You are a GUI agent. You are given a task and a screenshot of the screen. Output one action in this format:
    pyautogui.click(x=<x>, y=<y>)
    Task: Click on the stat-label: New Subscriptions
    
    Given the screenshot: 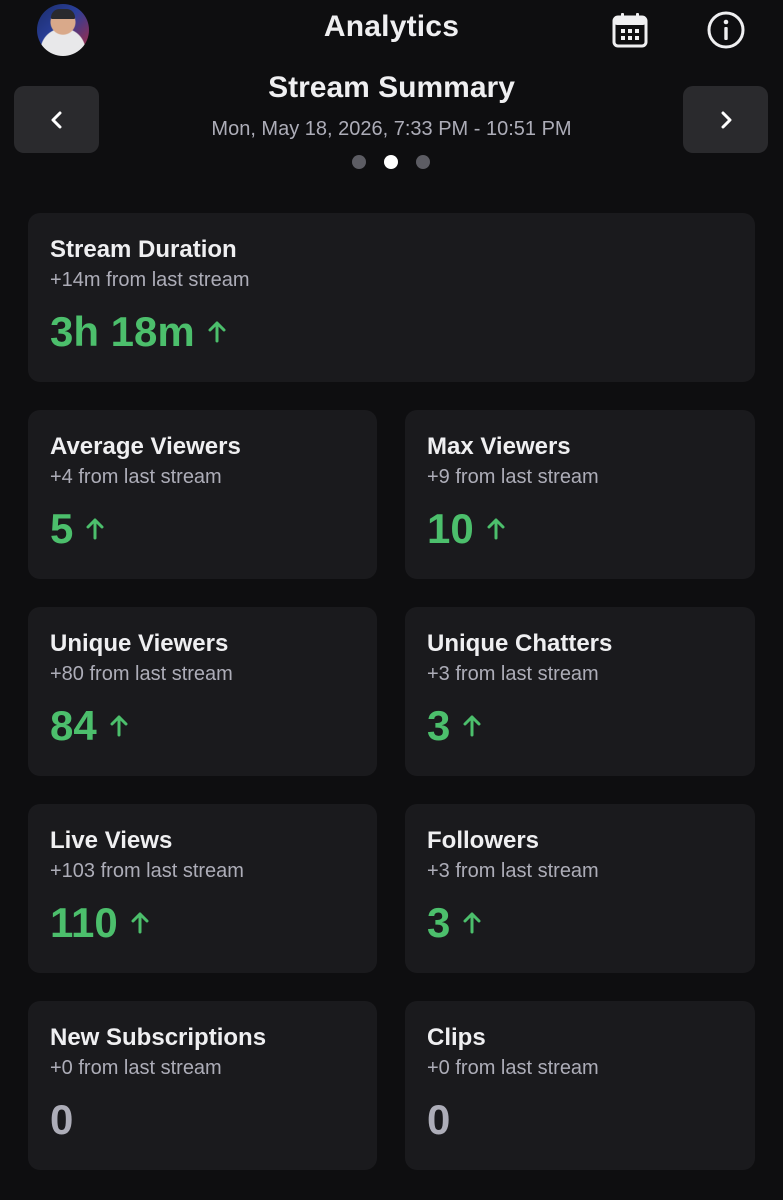 What is the action you would take?
    pyautogui.click(x=158, y=1037)
    